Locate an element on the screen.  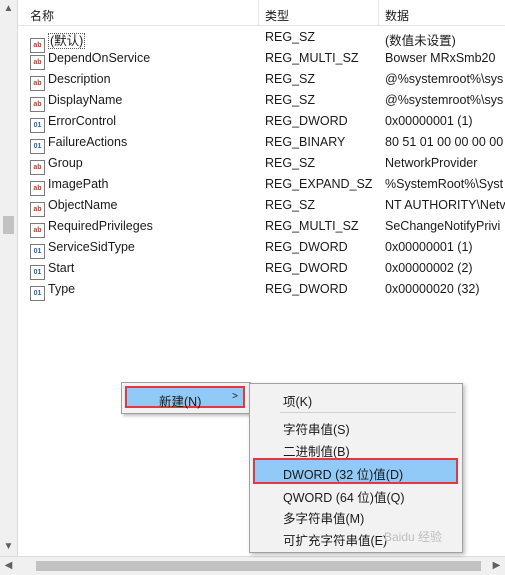
value-data: NT AUTHORITY\Netv is located at coordinates (445, 205).